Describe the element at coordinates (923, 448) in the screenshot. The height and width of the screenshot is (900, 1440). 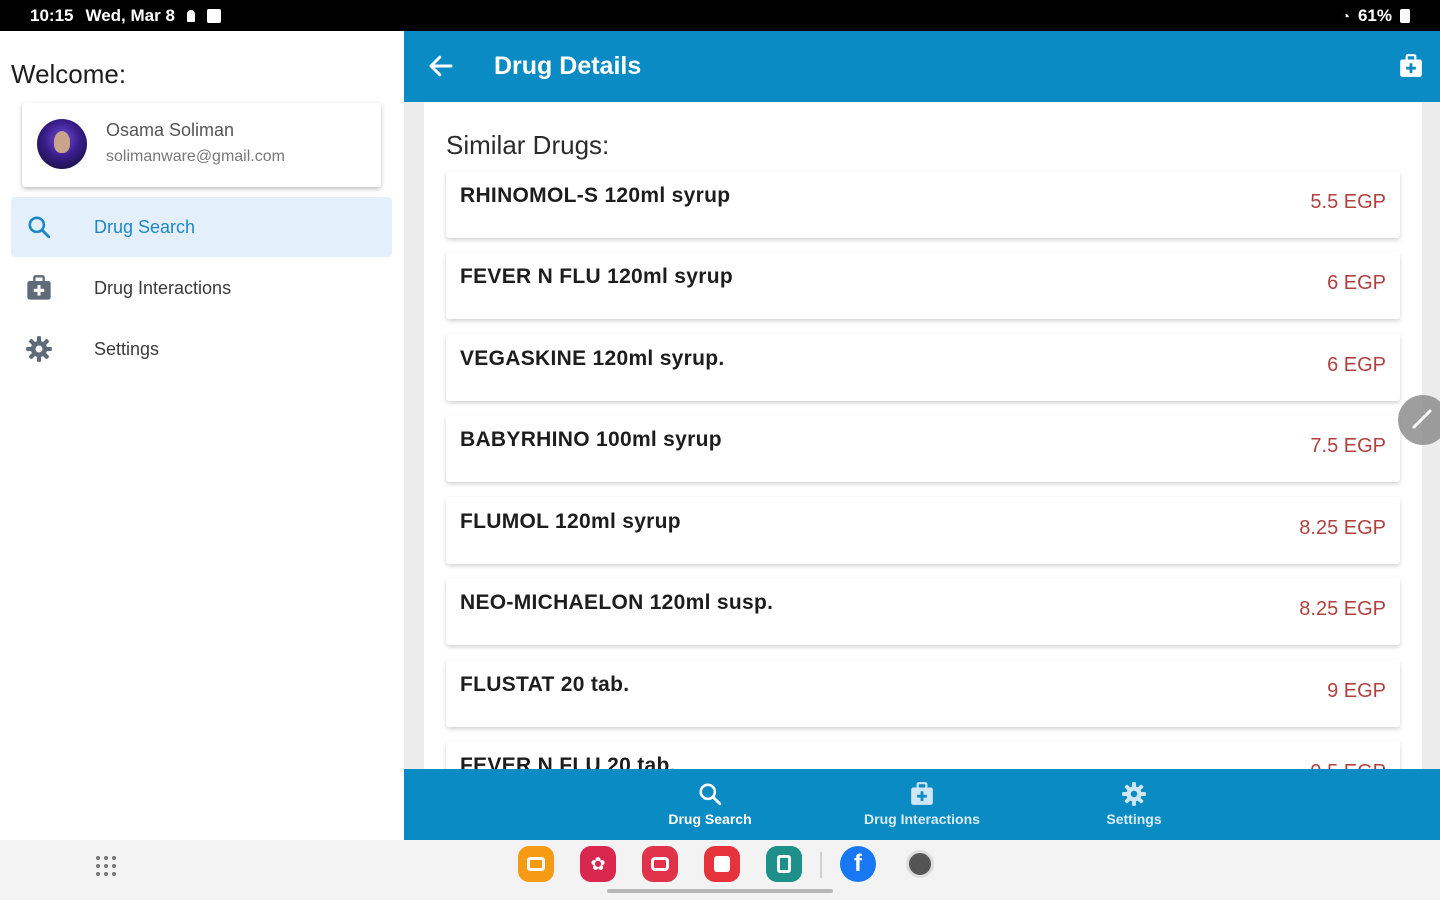
I see `list-item: BABYRHINO 100ml syrup 7.5 EGP` at that location.